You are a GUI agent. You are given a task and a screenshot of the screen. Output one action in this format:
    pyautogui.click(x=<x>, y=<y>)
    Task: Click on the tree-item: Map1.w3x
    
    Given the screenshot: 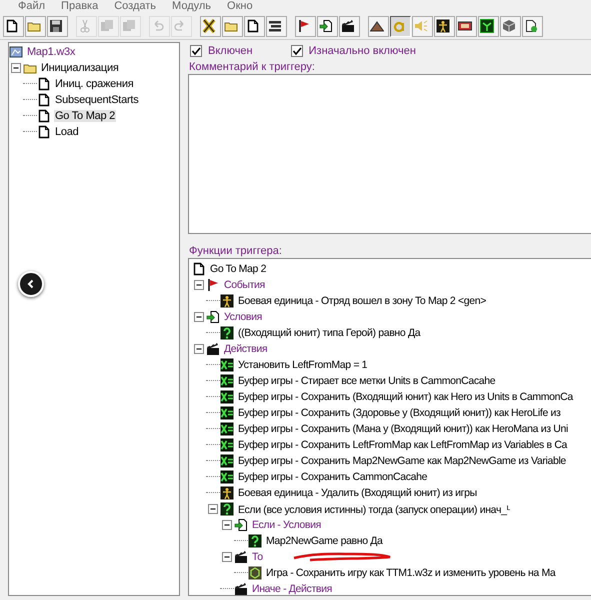 What is the action you would take?
    pyautogui.click(x=51, y=52)
    